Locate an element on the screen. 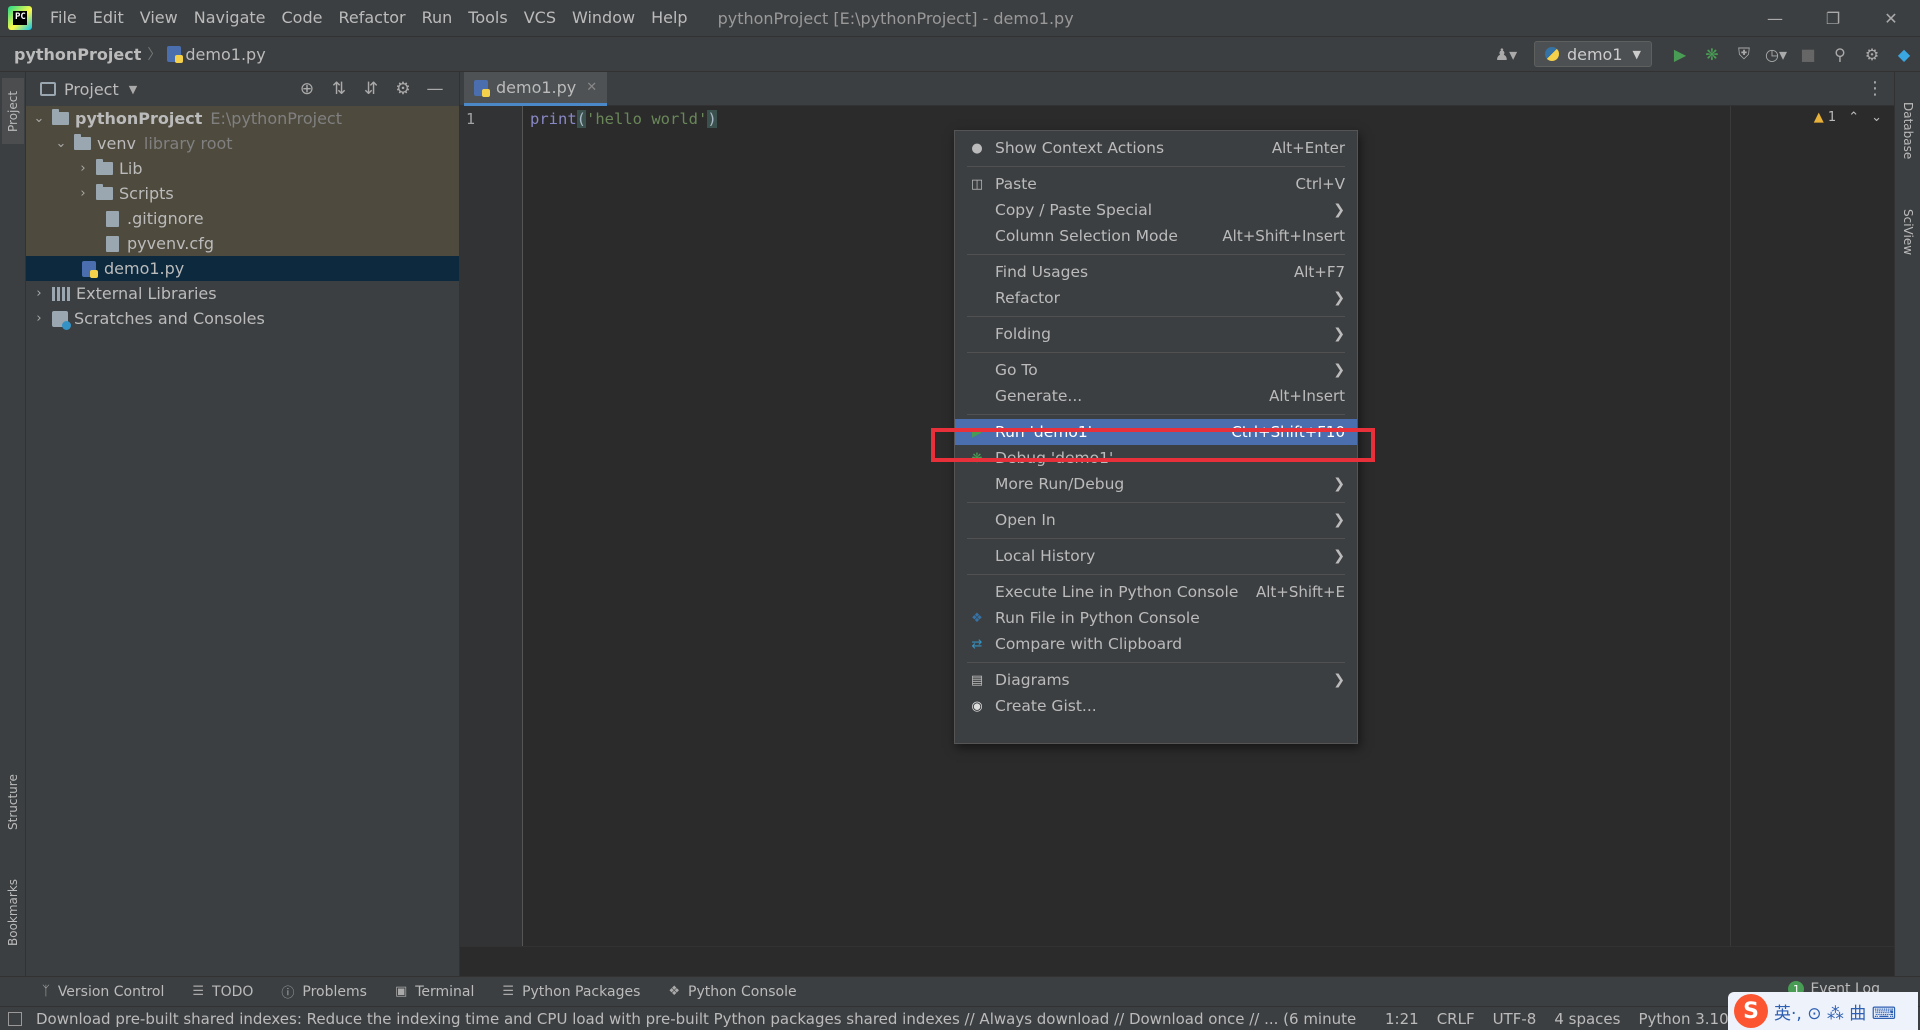  profile-icon: ◷▾ is located at coordinates (1776, 54).